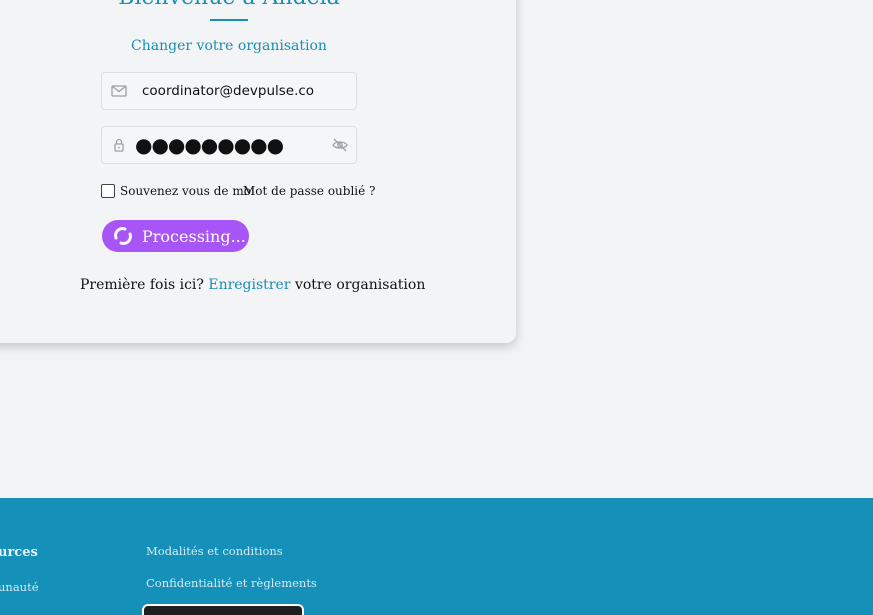  What do you see at coordinates (231, 583) in the screenshot?
I see `footer-privacy-link: Confidentialité et règlements` at bounding box center [231, 583].